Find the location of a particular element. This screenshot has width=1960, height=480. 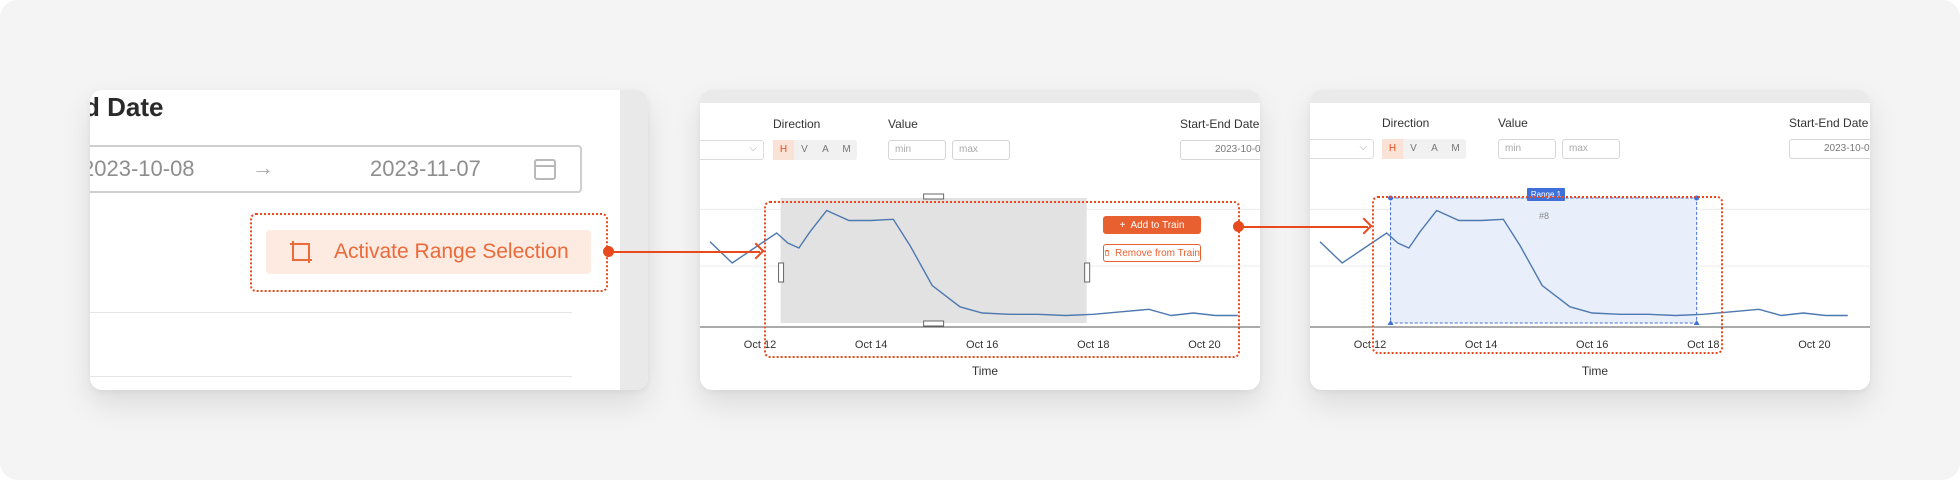

brush-handle-top is located at coordinates (934, 196).